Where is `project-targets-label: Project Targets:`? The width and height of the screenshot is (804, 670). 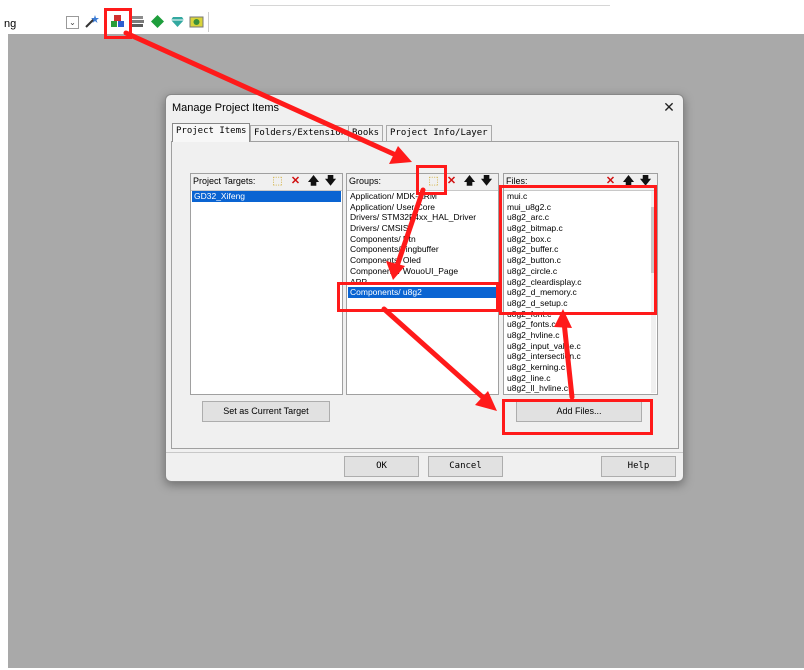
project-targets-label: Project Targets: is located at coordinates (224, 181).